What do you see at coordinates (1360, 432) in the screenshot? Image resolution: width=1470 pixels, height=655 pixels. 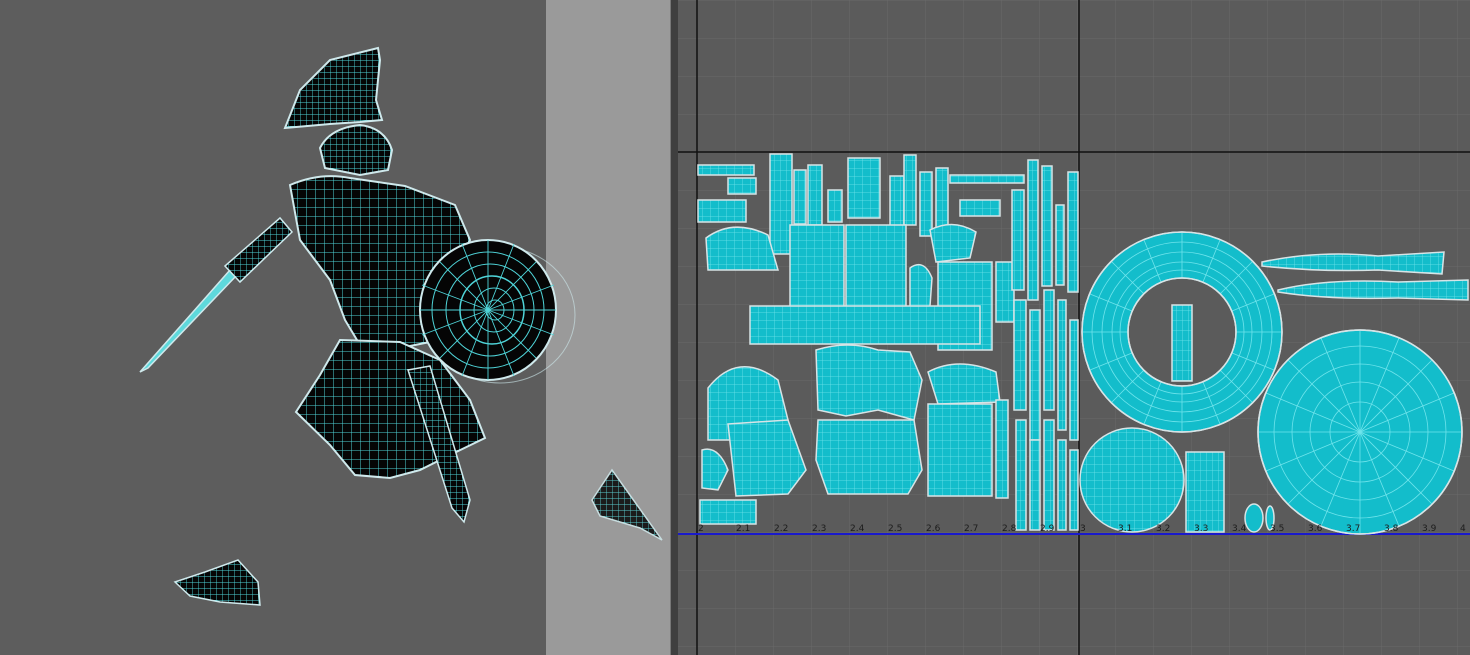 I see `uv-disc-shell` at bounding box center [1360, 432].